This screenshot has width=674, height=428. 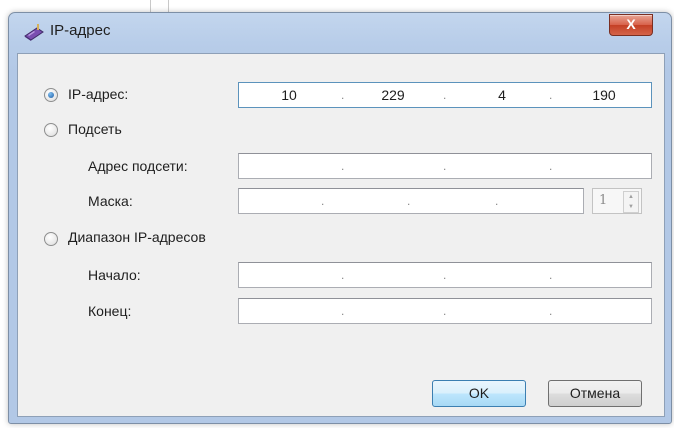 I want to click on range-start-input: . . ., so click(x=445, y=275).